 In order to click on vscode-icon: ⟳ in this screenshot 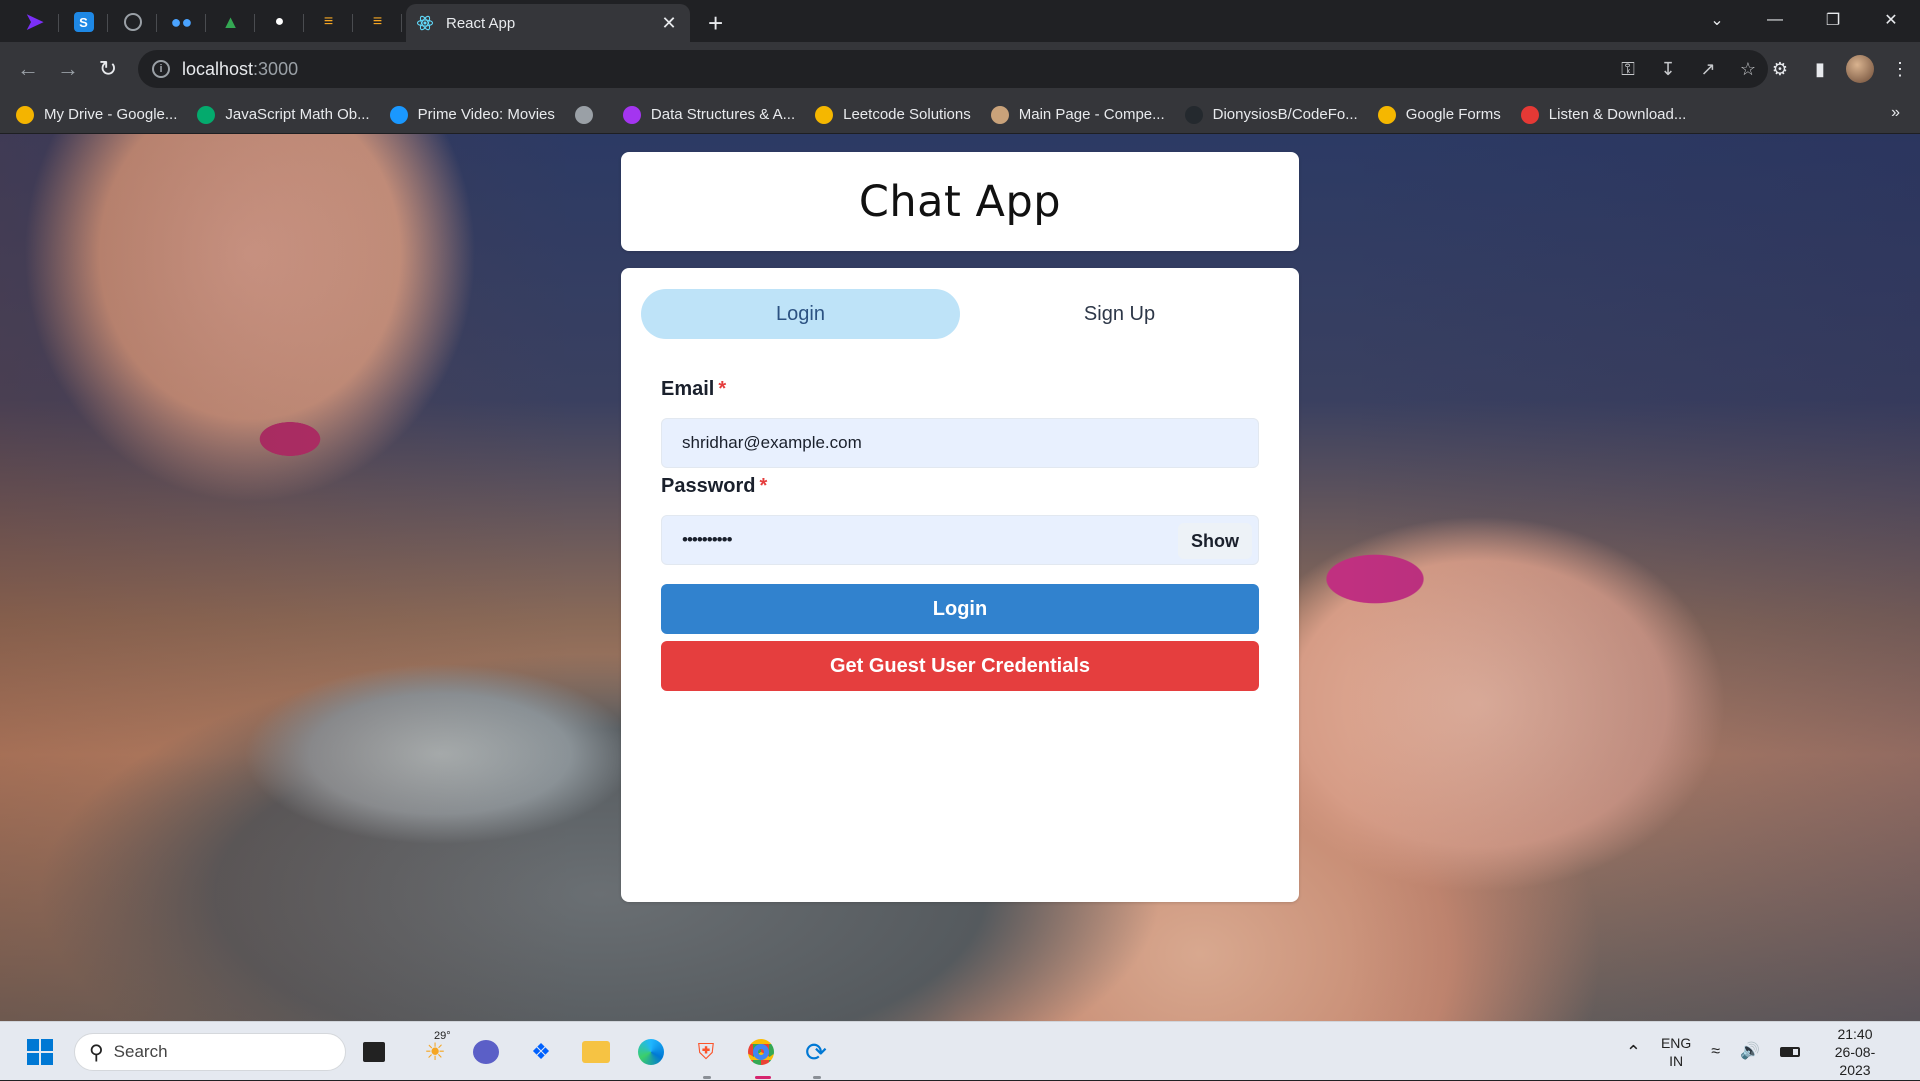, I will do `click(816, 1052)`.